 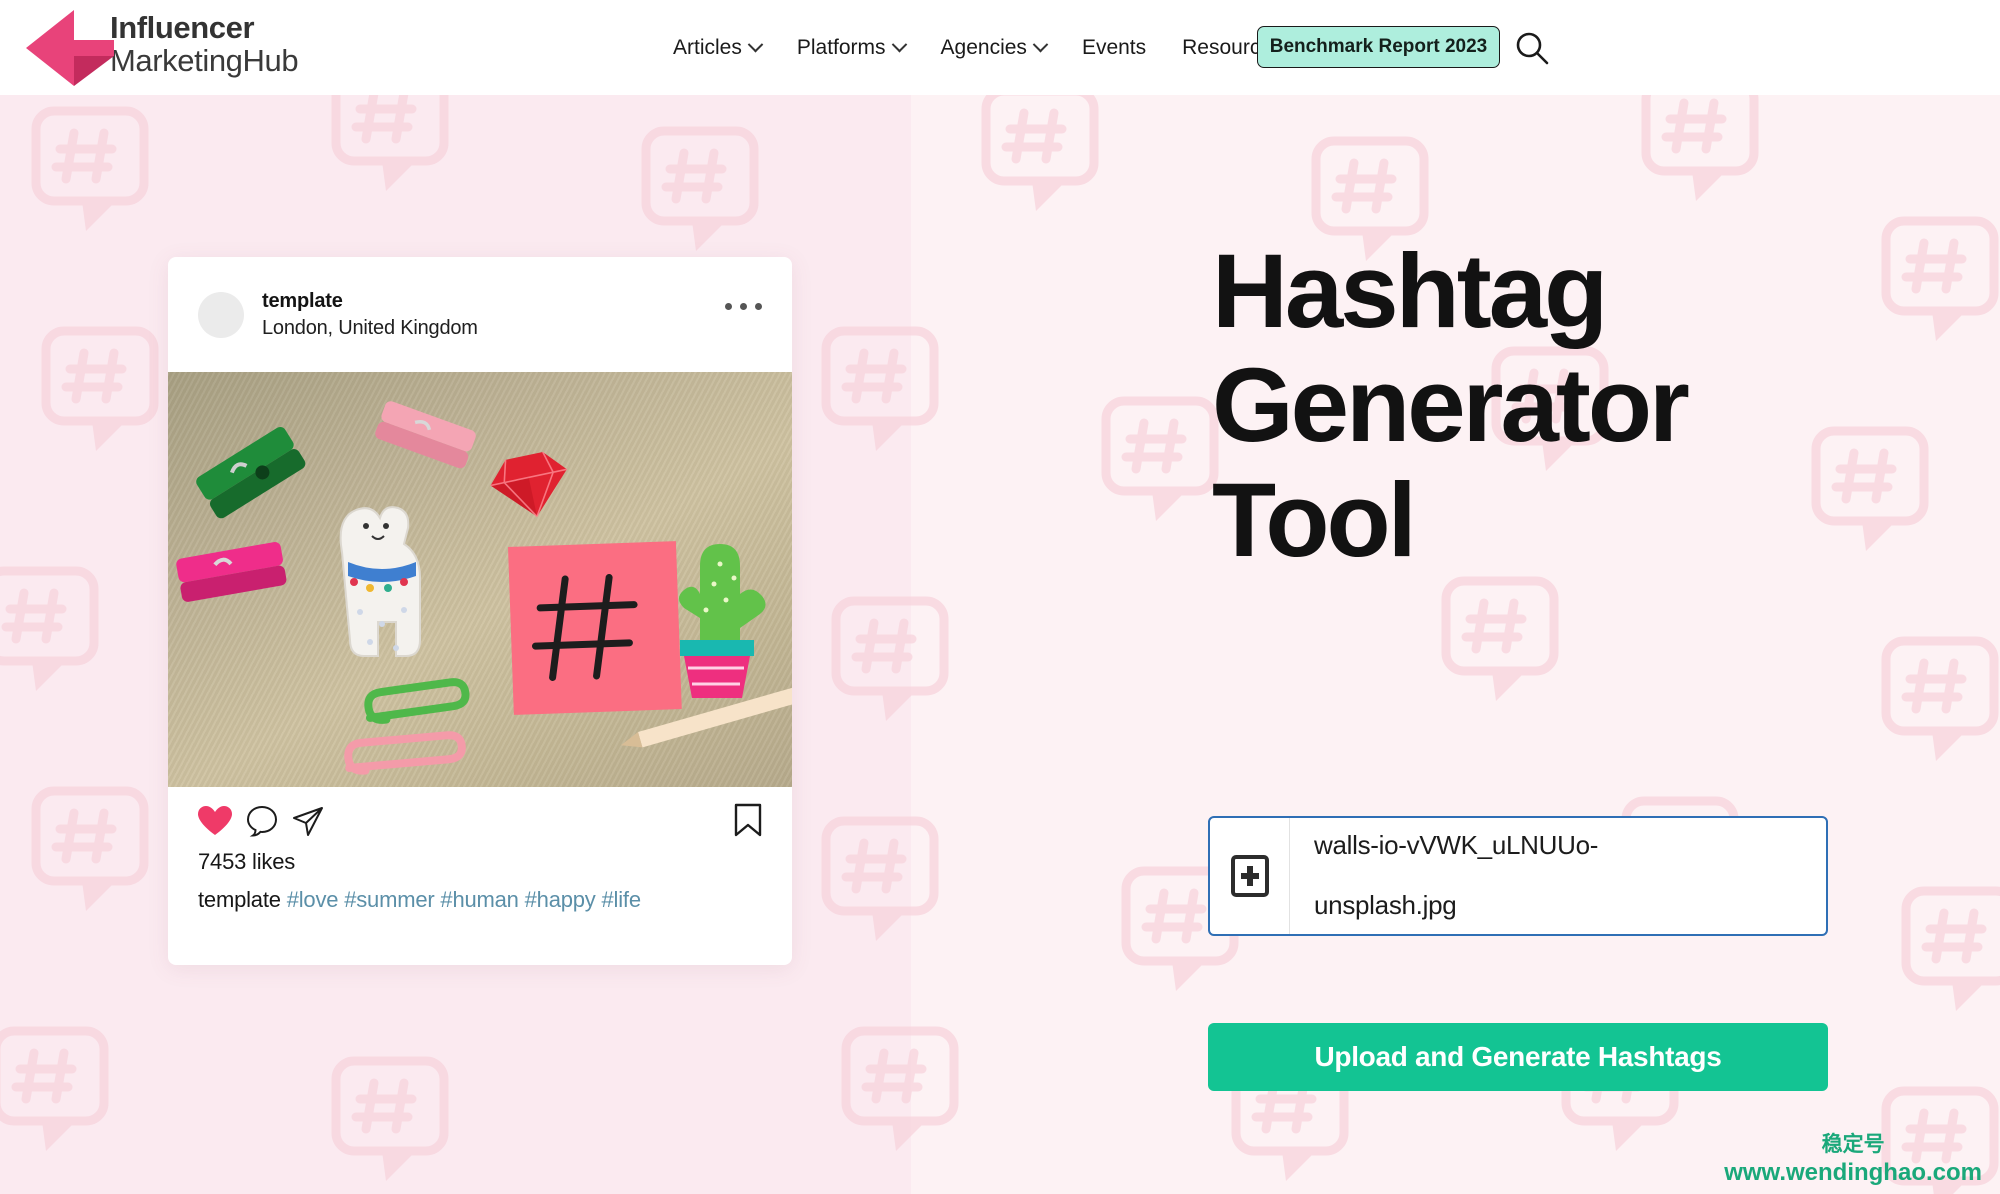 I want to click on nav-item-articles: Articles, so click(x=717, y=48).